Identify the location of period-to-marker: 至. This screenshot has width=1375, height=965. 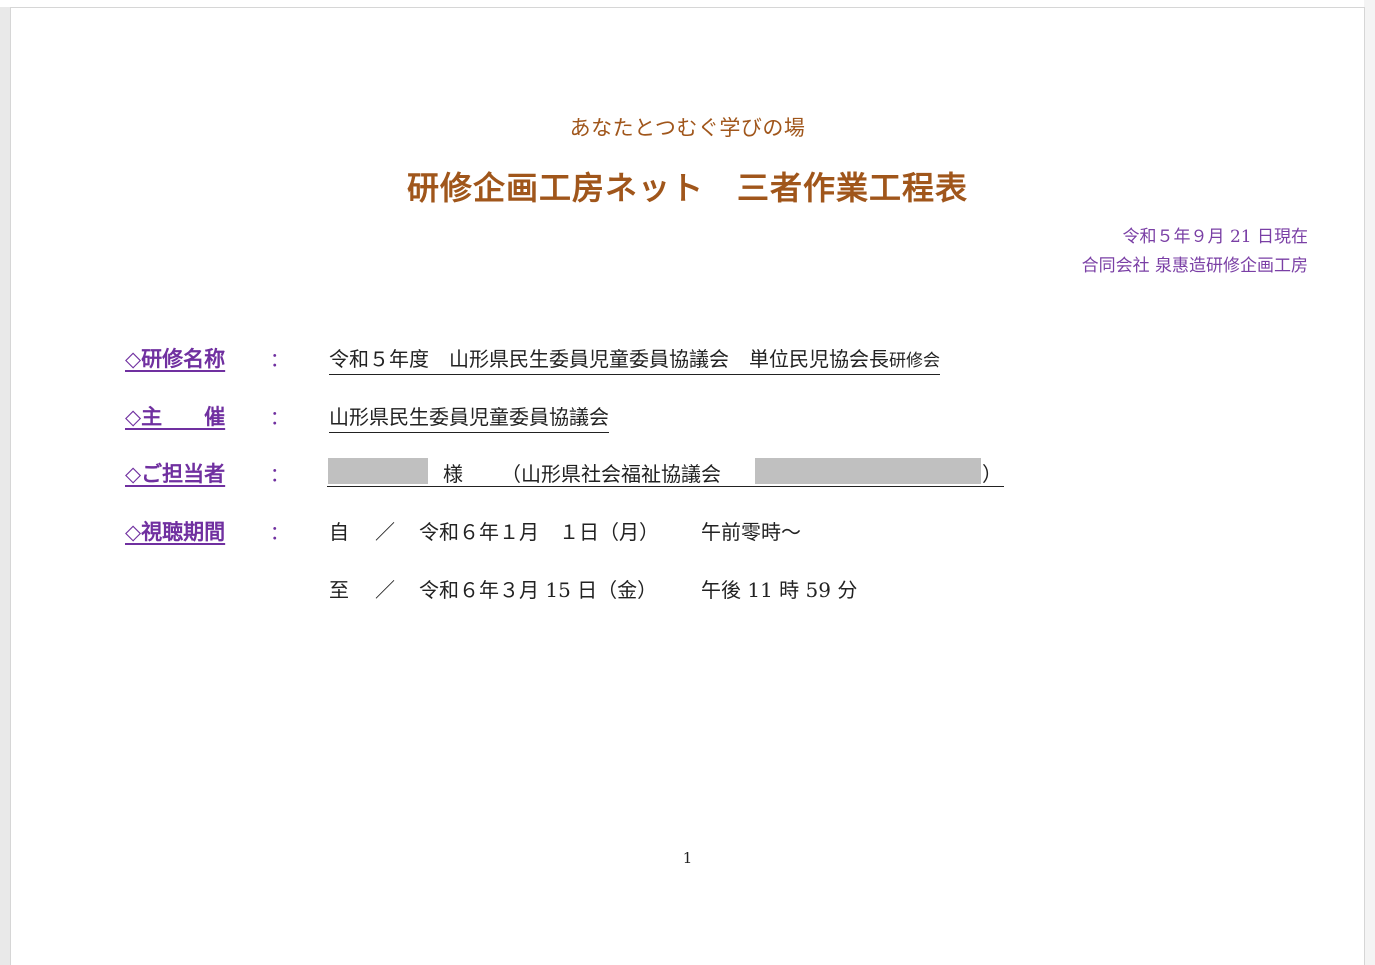
(339, 590).